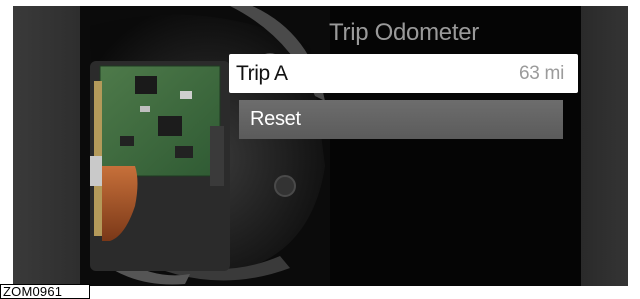 The image size is (640, 299). Describe the element at coordinates (275, 119) in the screenshot. I see `menu-item-label: Reset` at that location.